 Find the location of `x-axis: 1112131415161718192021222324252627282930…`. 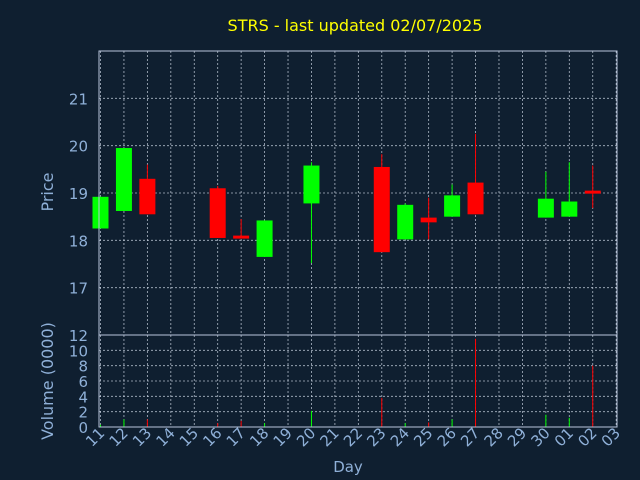

x-axis: 1112131415161718192021222324252627282930… is located at coordinates (353, 437).